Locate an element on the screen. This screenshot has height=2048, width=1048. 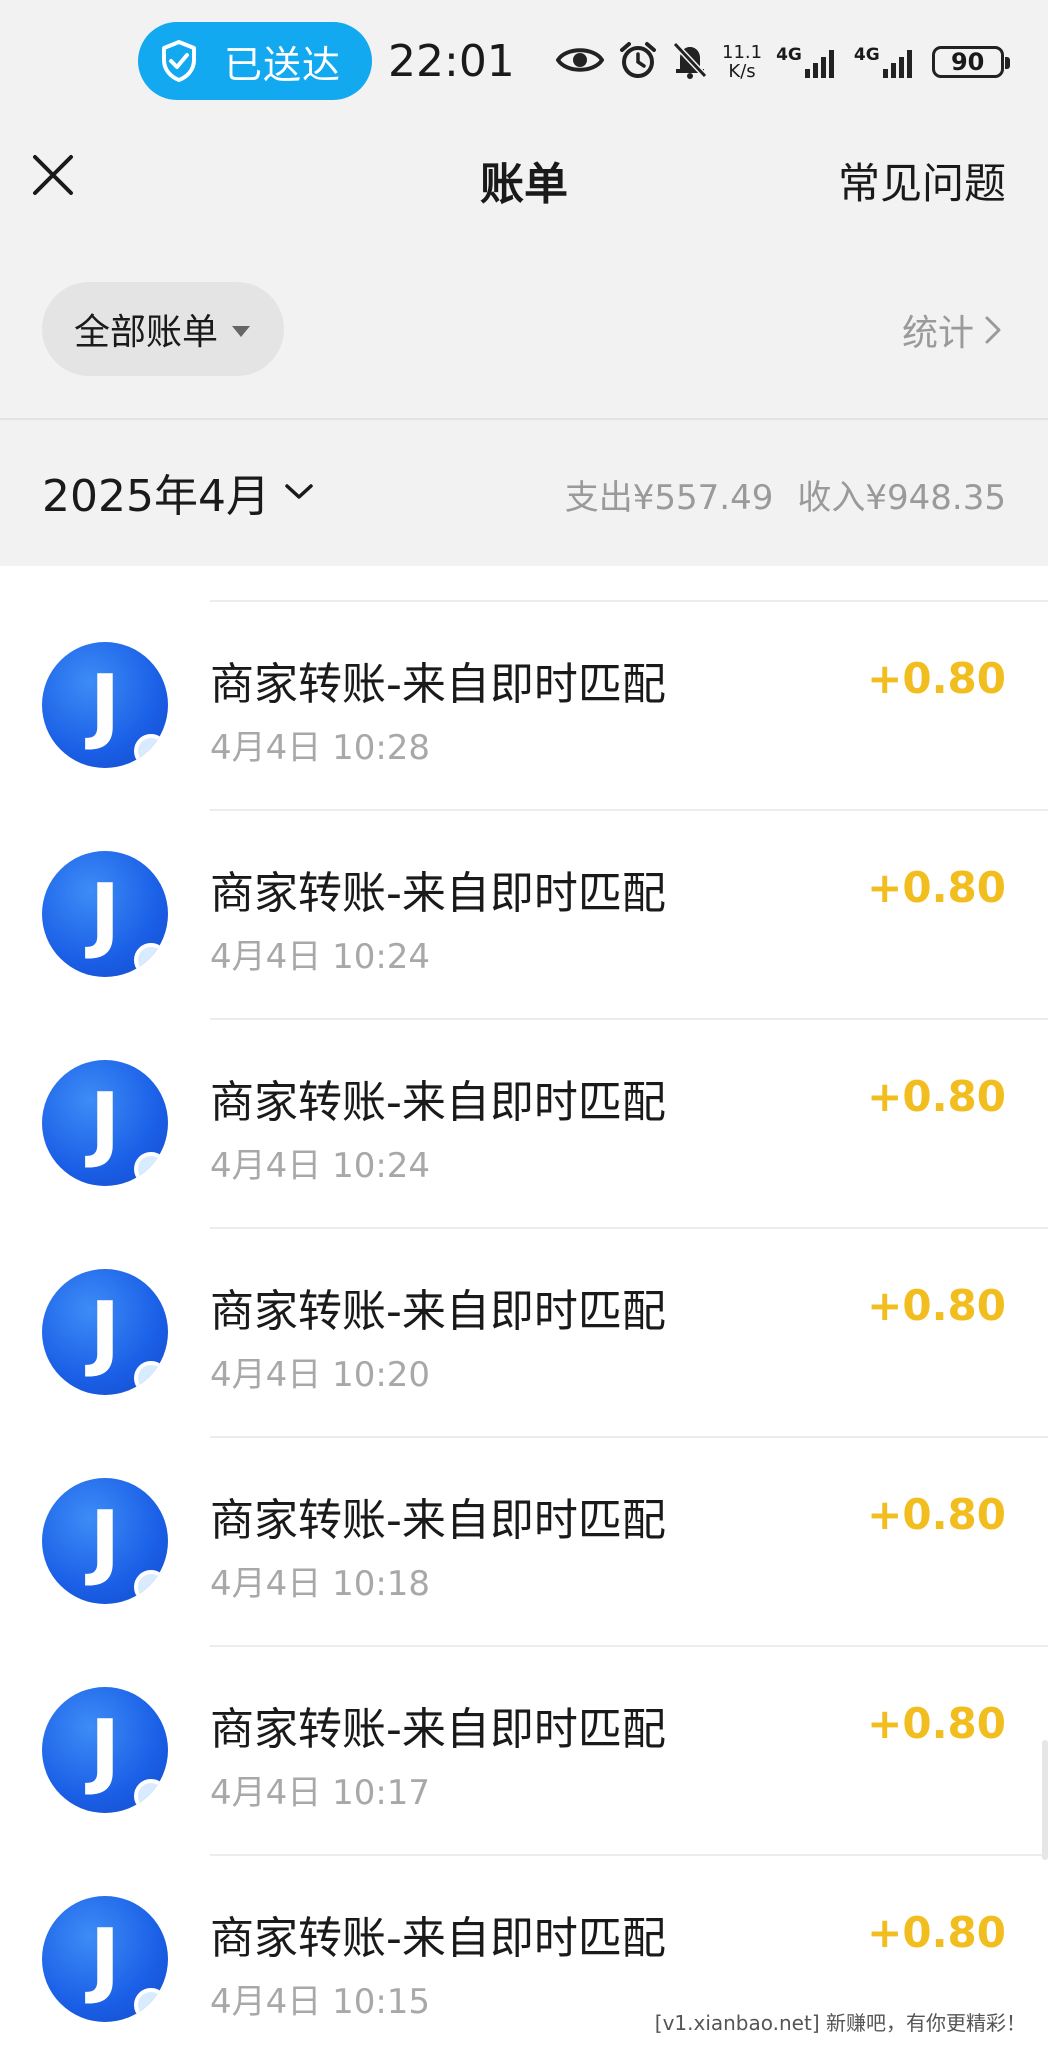
faq-link: 常见问题 is located at coordinates (922, 180).